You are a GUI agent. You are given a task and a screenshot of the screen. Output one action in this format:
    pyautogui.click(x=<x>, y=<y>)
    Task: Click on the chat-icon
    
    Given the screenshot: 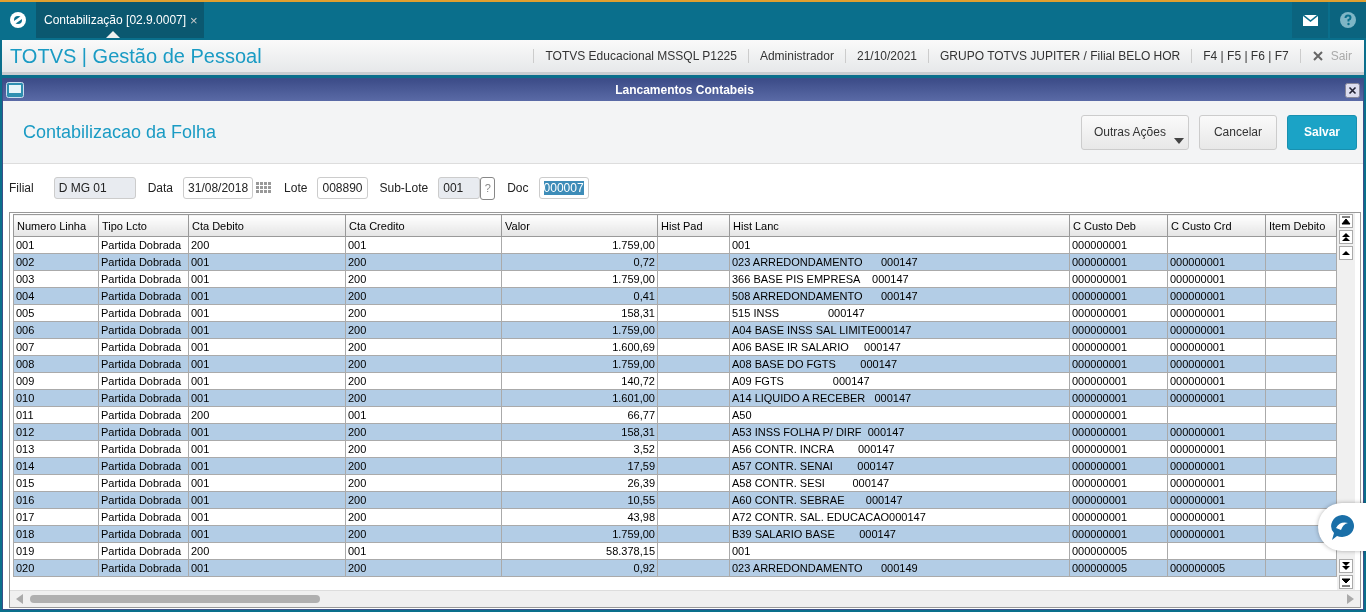 What is the action you would take?
    pyautogui.click(x=1342, y=527)
    